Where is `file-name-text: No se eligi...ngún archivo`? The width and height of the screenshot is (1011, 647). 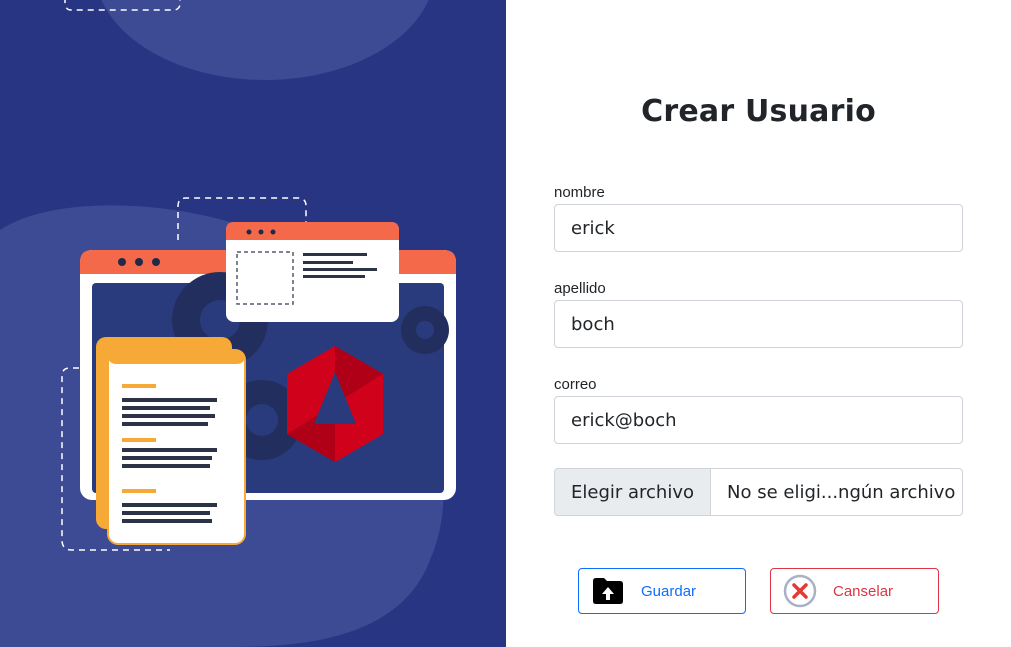 file-name-text: No se eligi...ngún archivo is located at coordinates (841, 492).